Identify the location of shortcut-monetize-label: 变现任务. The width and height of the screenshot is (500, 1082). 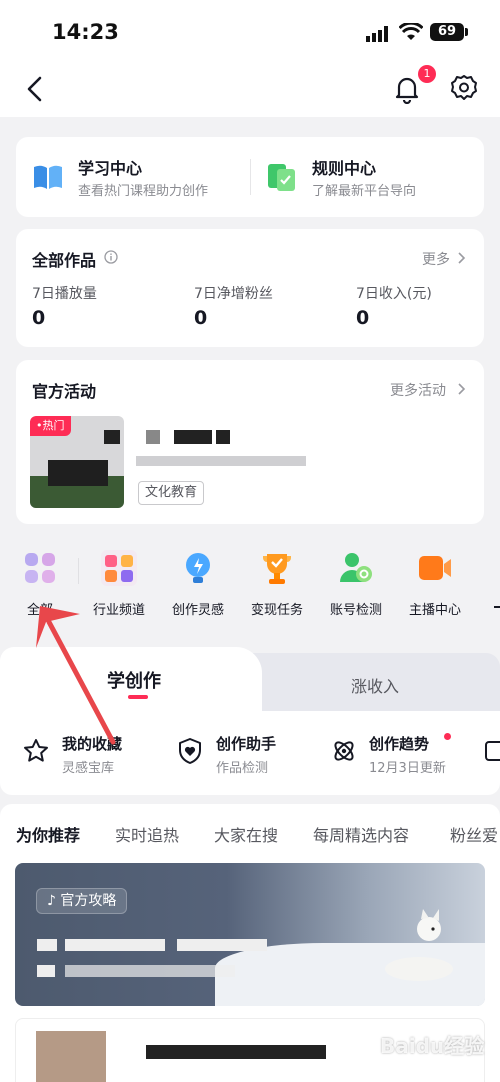
(276, 610).